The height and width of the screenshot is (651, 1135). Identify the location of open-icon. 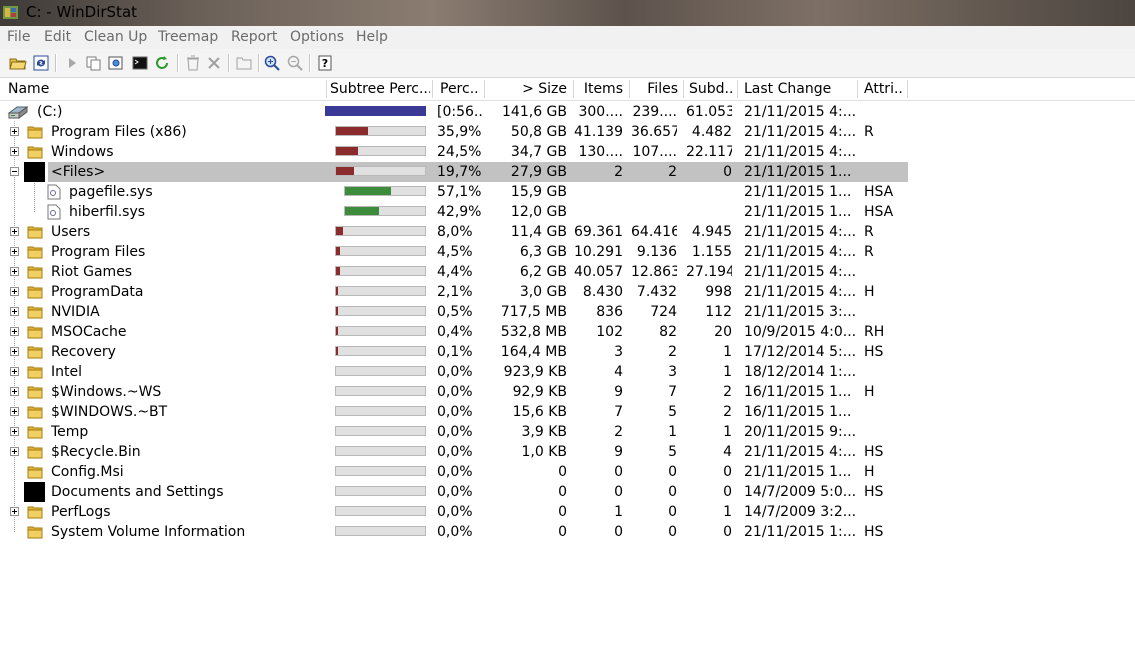
(18, 63).